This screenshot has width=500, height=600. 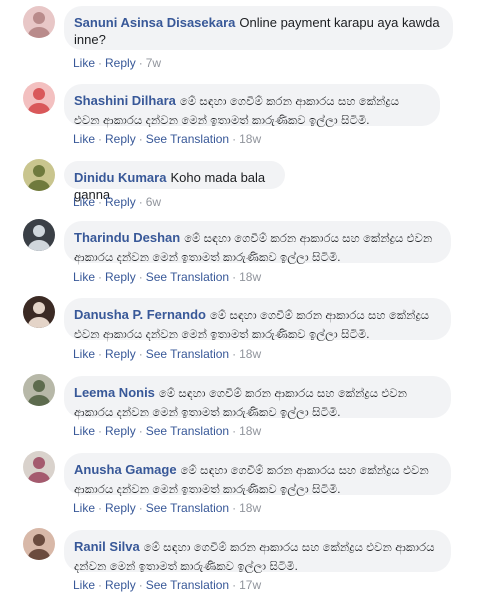 What do you see at coordinates (153, 202) in the screenshot?
I see `timestamp: 6w` at bounding box center [153, 202].